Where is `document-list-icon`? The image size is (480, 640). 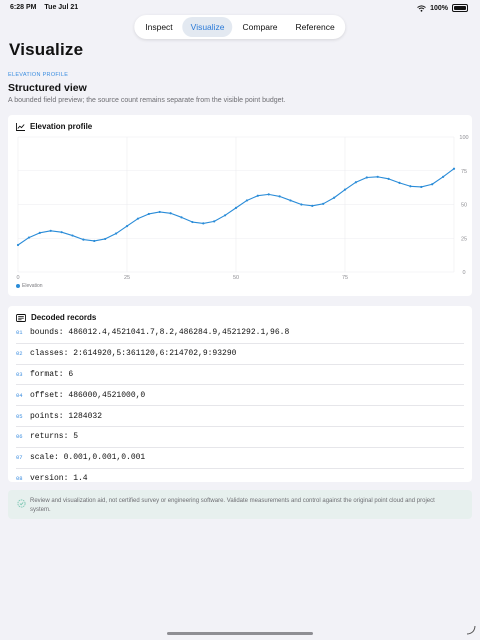
document-list-icon is located at coordinates (21, 317).